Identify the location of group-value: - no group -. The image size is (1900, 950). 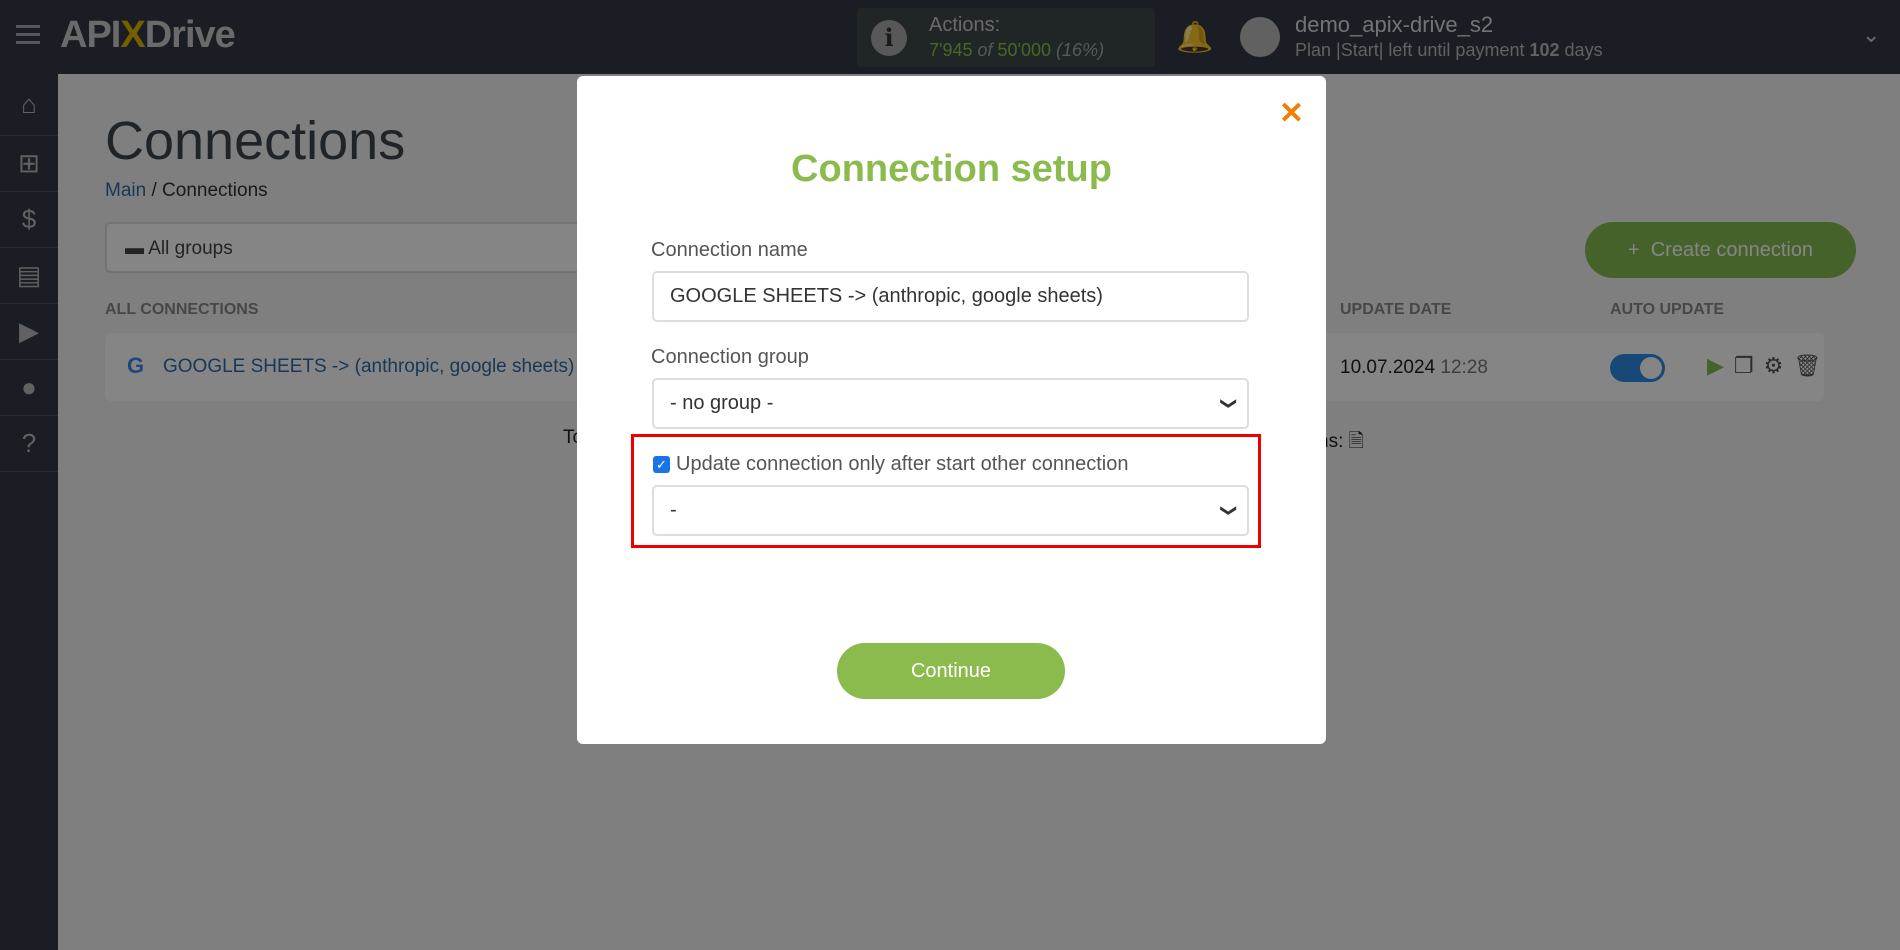
(722, 403).